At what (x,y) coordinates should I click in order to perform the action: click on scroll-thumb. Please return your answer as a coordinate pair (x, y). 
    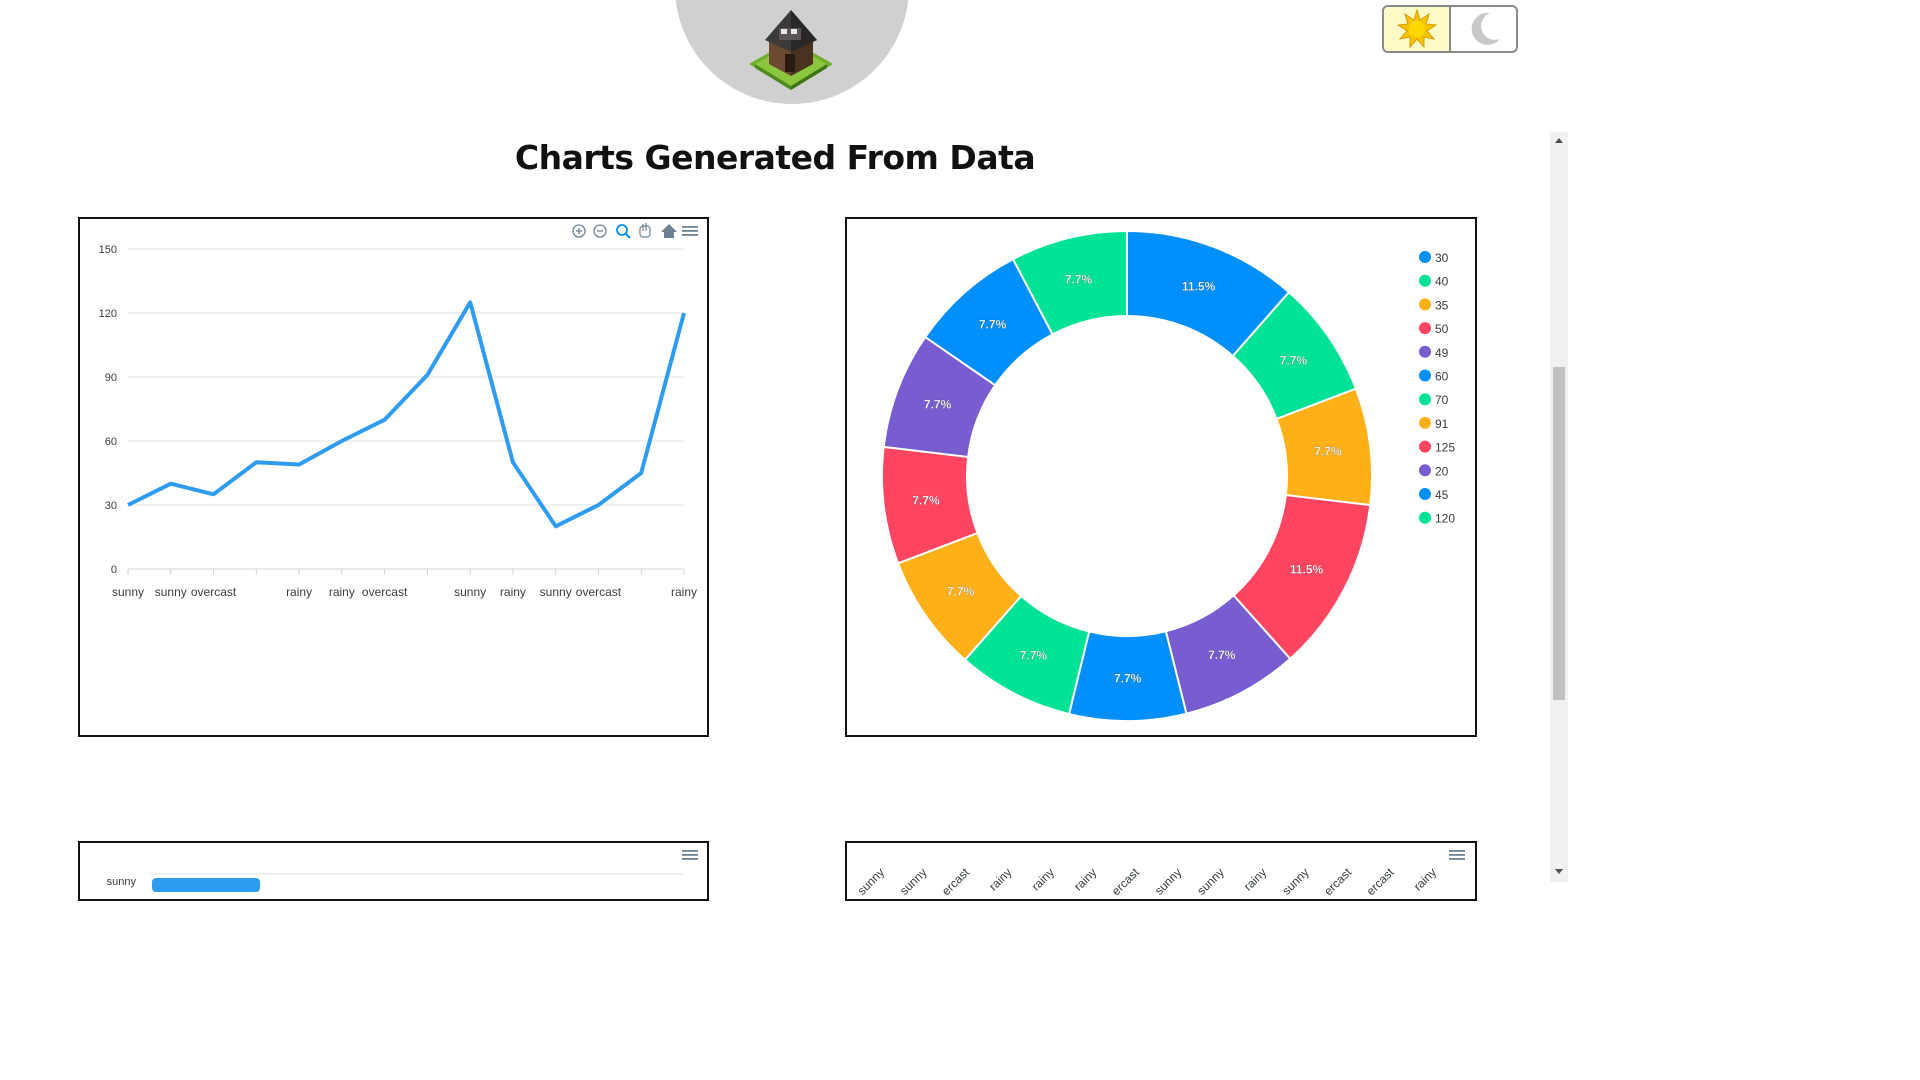
    Looking at the image, I should click on (1559, 533).